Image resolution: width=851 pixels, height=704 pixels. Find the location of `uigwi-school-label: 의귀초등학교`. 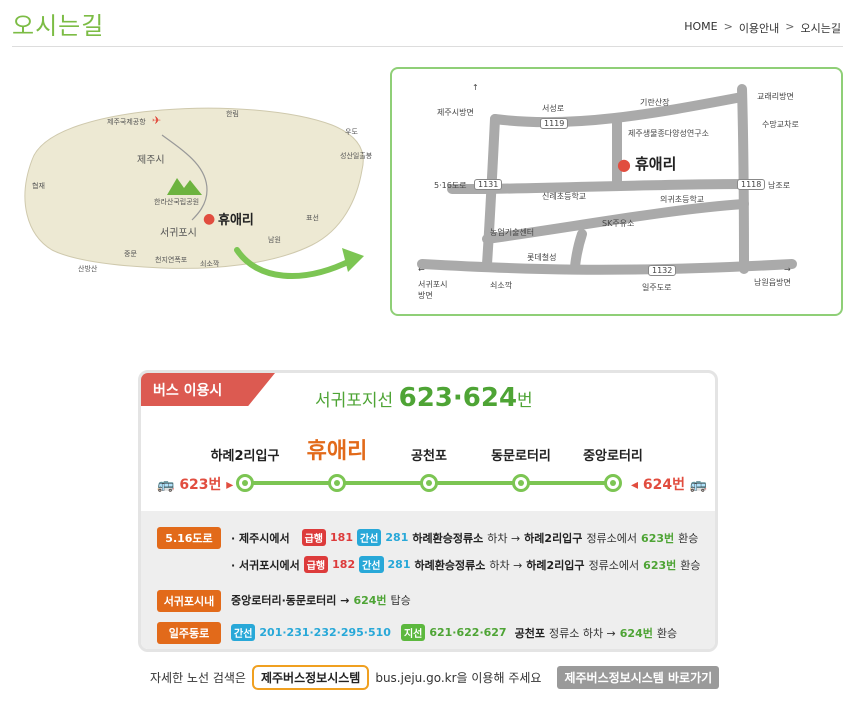

uigwi-school-label: 의귀초등학교 is located at coordinates (682, 199).